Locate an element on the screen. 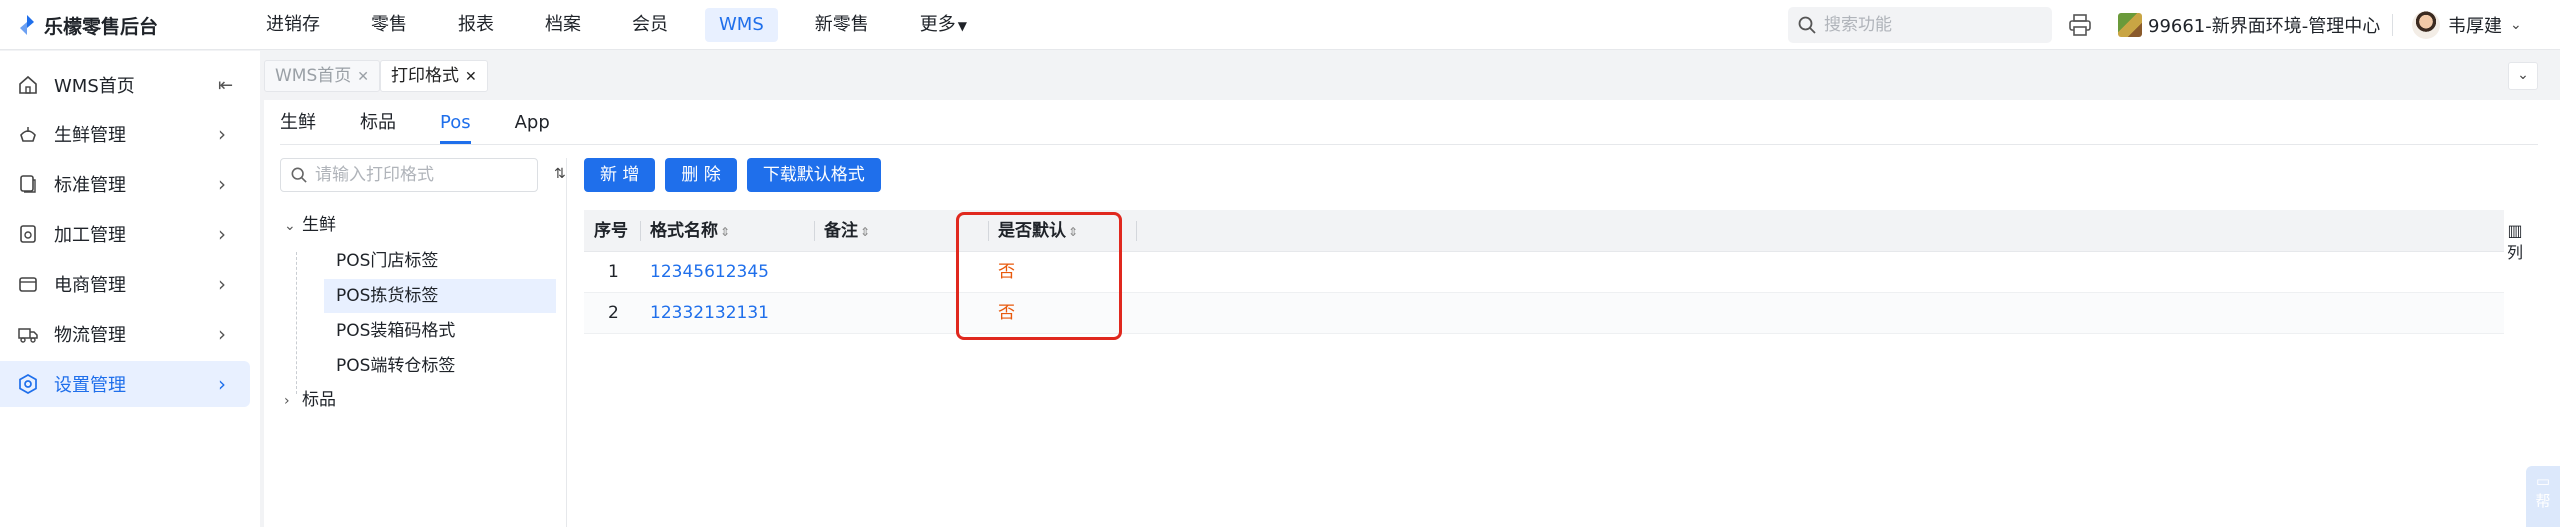 Image resolution: width=2560 pixels, height=527 pixels. subtab-fresh: 生鲜 is located at coordinates (298, 127).